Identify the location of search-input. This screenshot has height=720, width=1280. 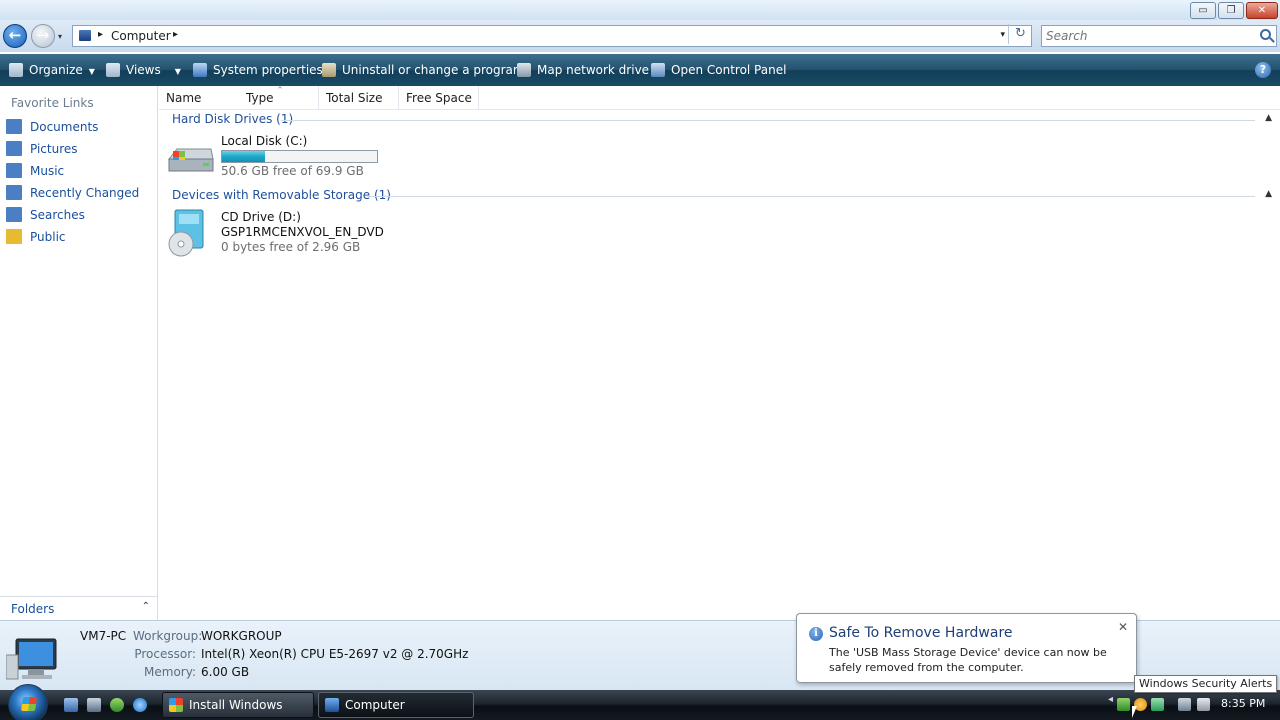
(1146, 36).